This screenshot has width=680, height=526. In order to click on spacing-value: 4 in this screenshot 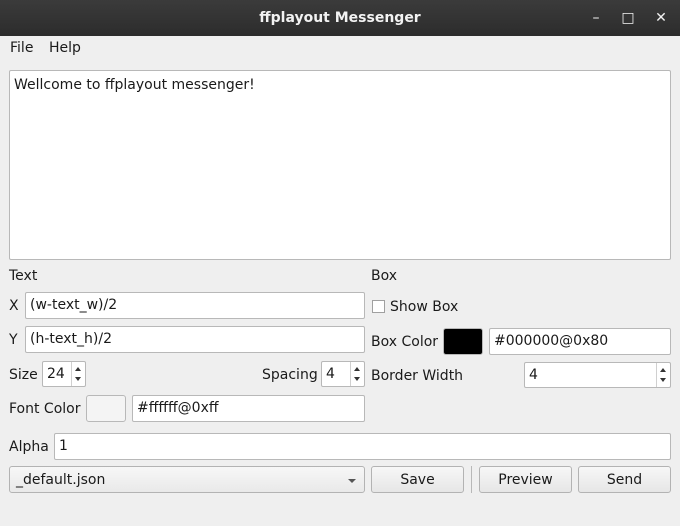, I will do `click(330, 374)`.